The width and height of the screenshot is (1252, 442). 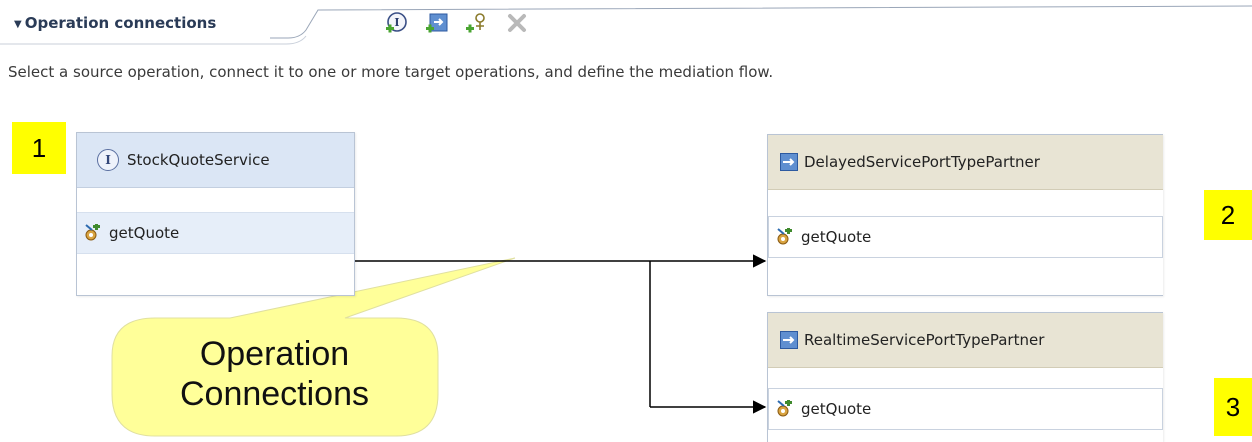 I want to click on target-operation-name-realtime: getQuote, so click(x=836, y=409).